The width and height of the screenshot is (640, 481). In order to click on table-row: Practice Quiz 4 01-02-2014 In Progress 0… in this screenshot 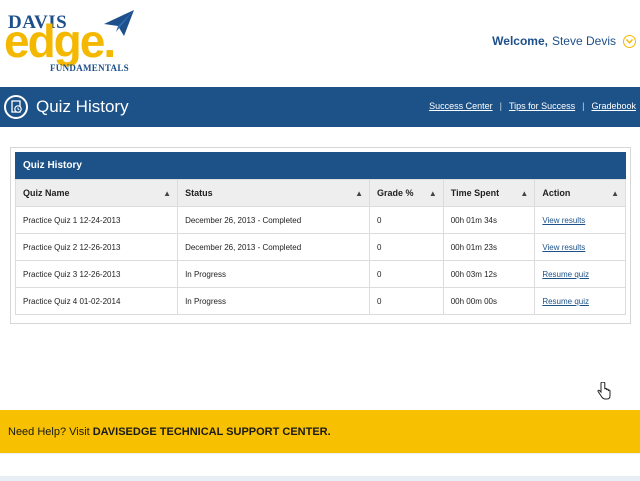, I will do `click(320, 301)`.